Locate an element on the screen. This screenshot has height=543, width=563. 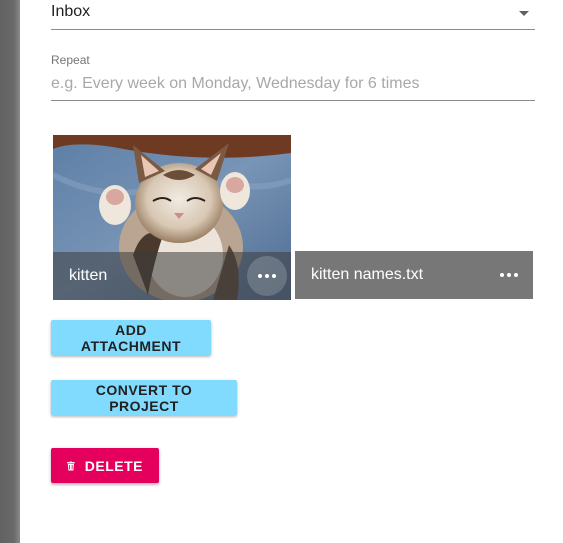
attachment-title: kitten is located at coordinates (88, 275).